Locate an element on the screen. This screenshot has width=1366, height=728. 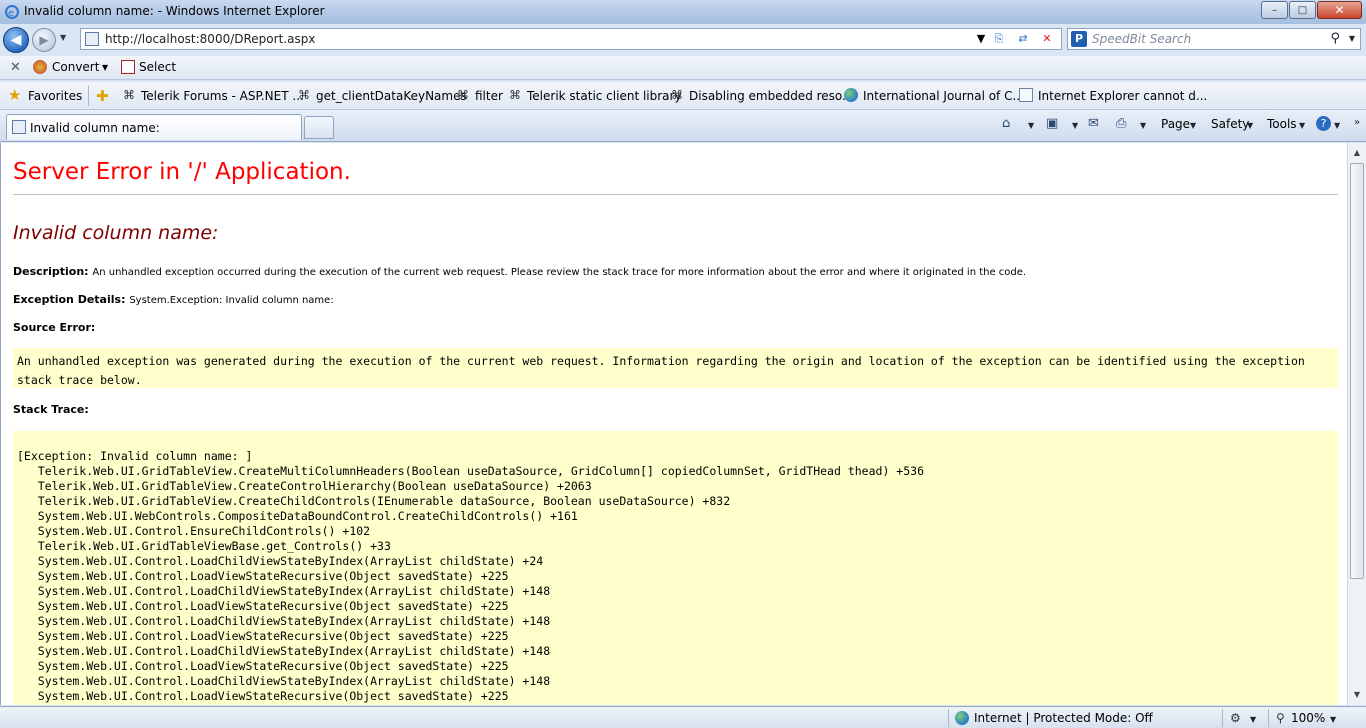
protected-mode-icon: ⚙ is located at coordinates (1235, 718).